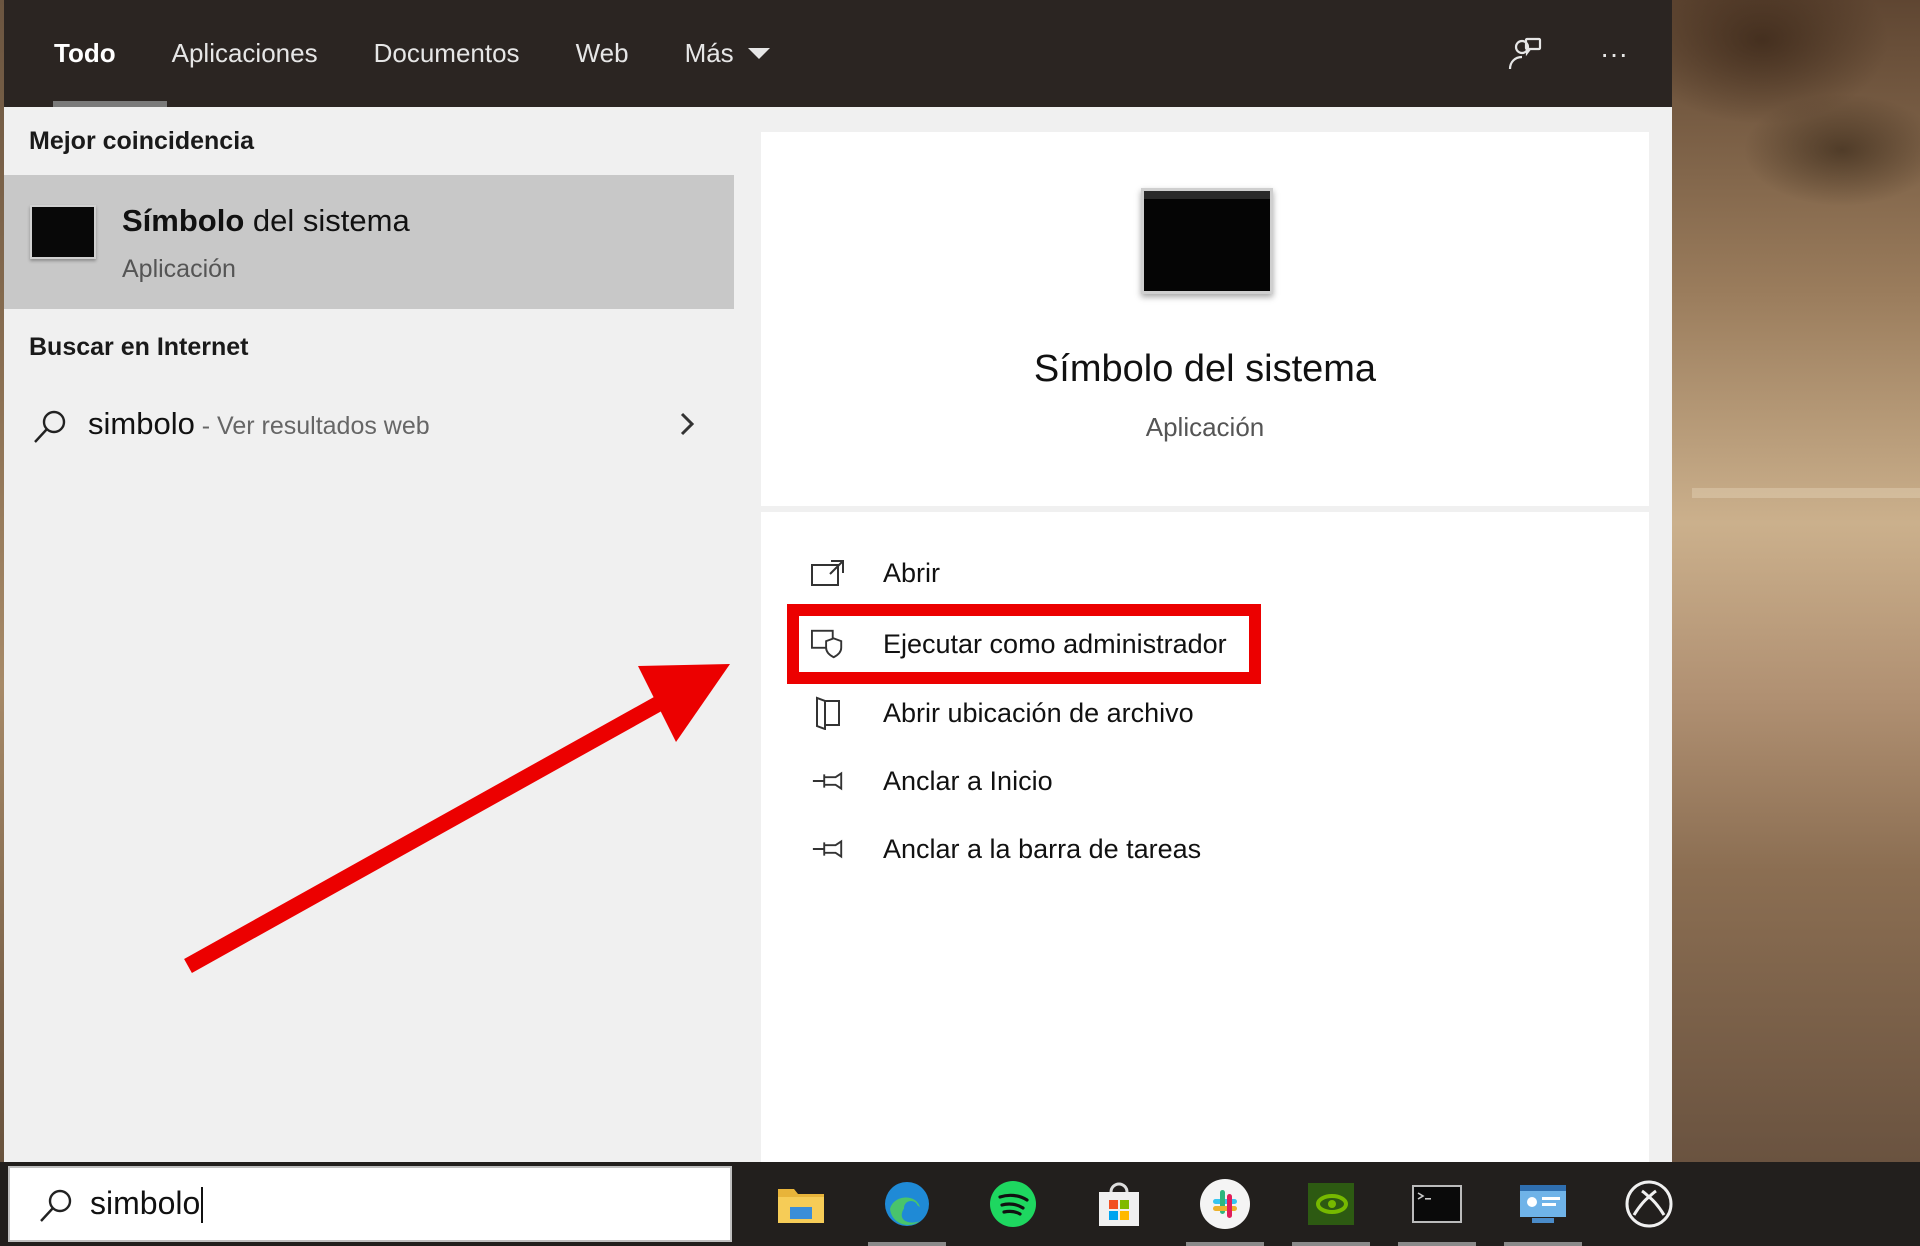  Describe the element at coordinates (1013, 1204) in the screenshot. I see `spotify-icon` at that location.